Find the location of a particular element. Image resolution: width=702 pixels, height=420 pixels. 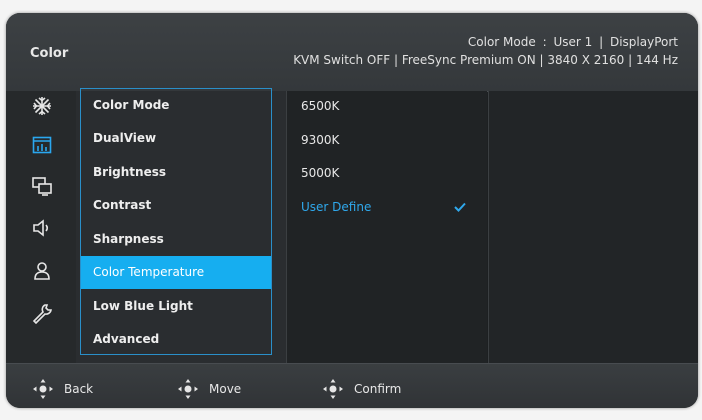

menu-item-low-blue-light: Low Blue Light is located at coordinates (176, 306).